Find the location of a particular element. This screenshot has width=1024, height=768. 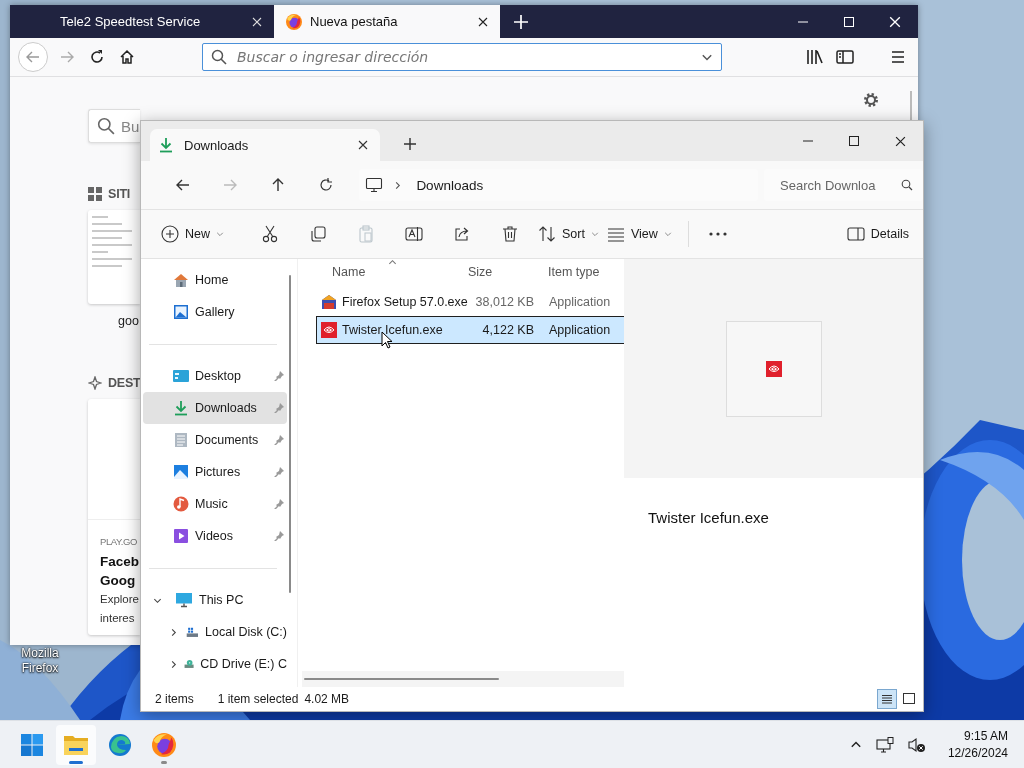

search-box: Bu is located at coordinates (114, 126).